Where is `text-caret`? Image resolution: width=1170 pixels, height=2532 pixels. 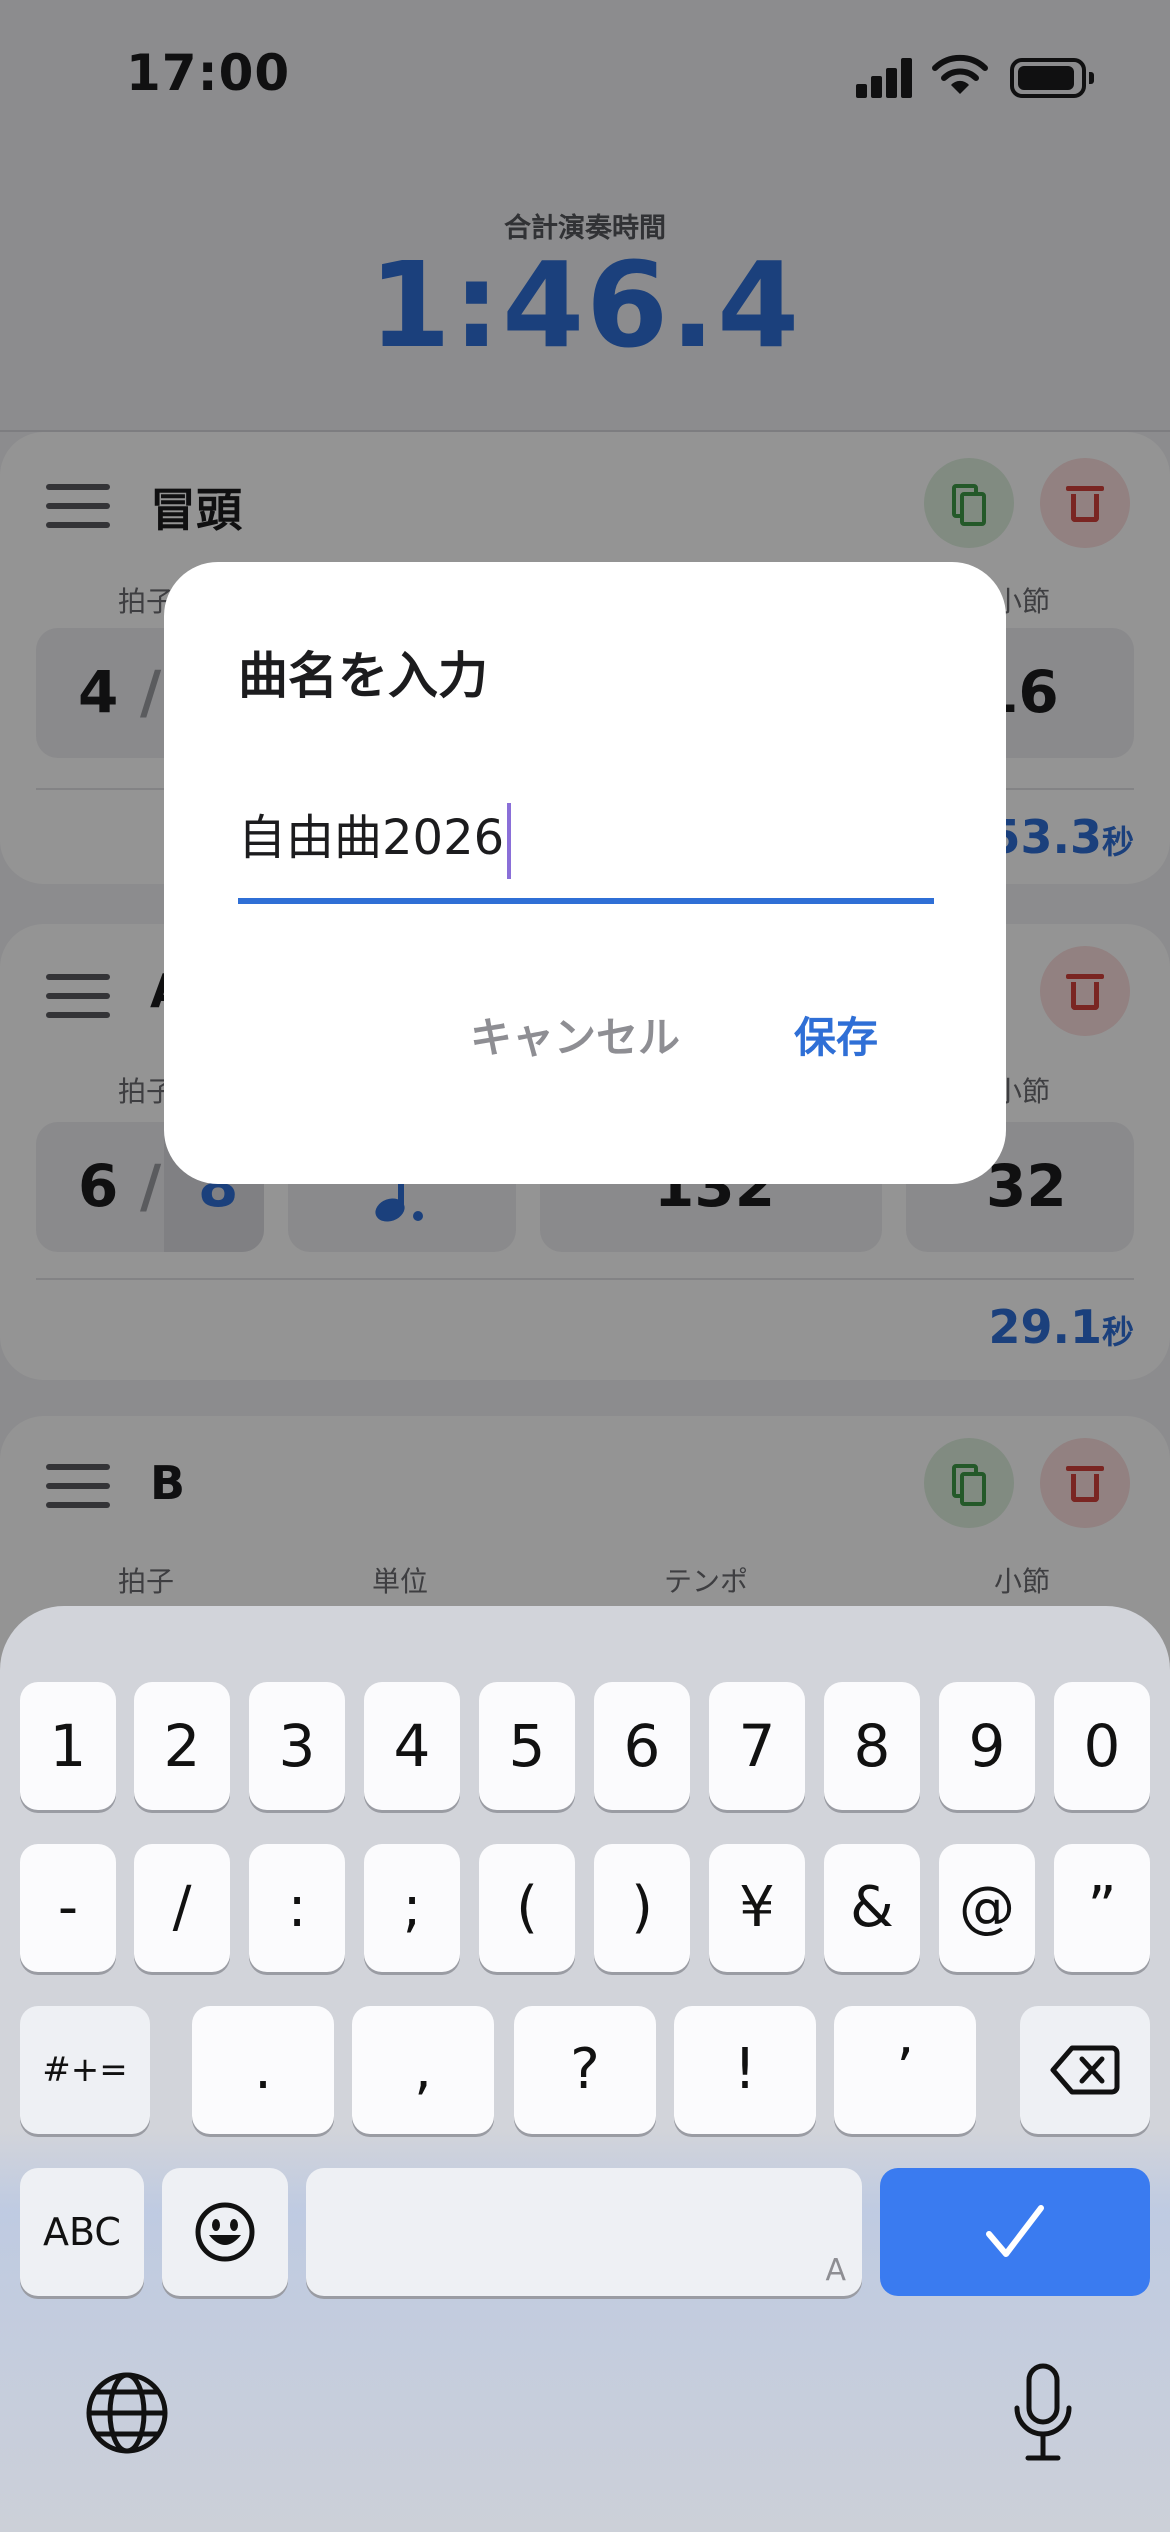
text-caret is located at coordinates (509, 841).